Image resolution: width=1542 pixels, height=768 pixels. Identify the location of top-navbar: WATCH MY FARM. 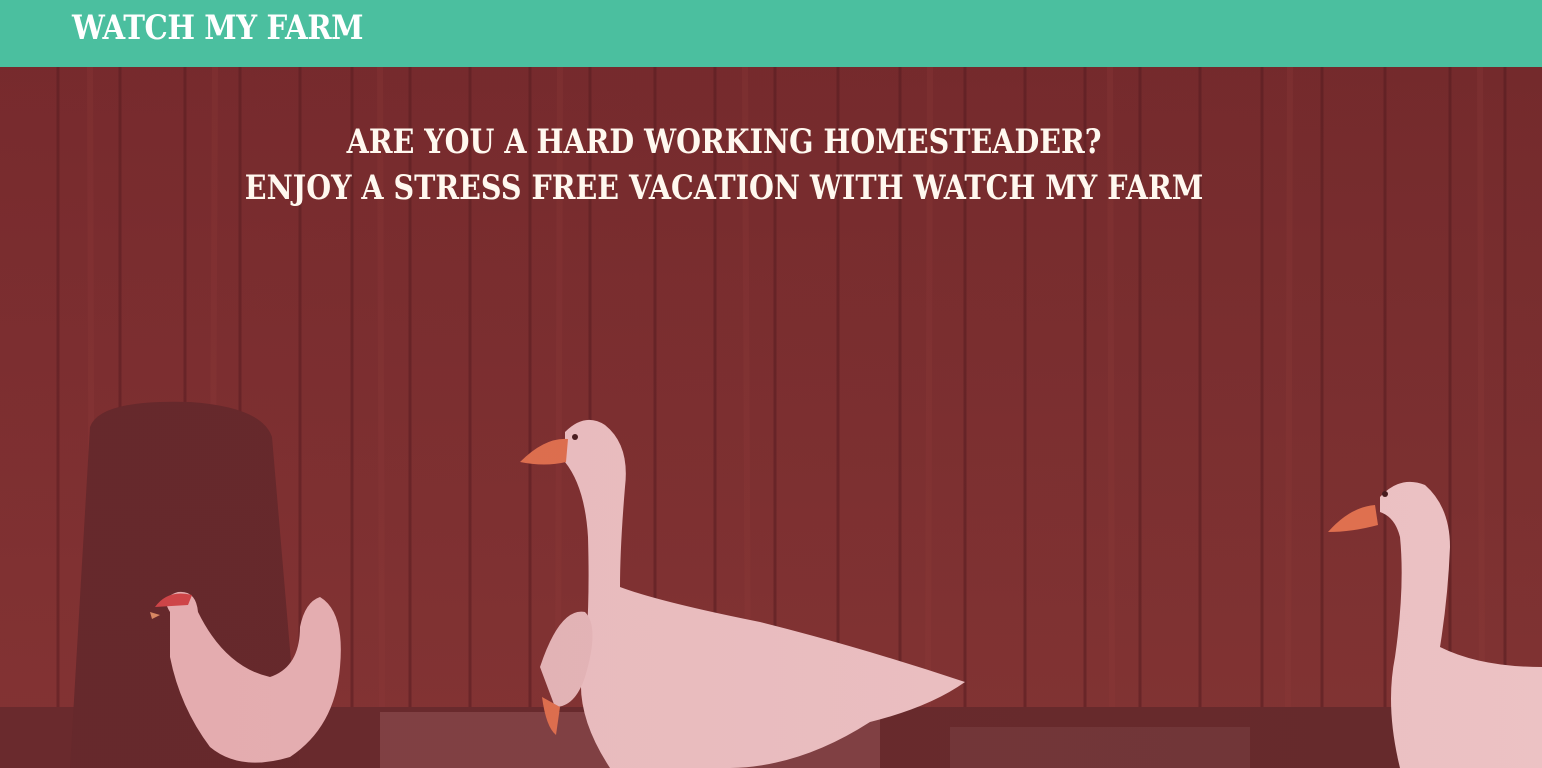
(771, 33).